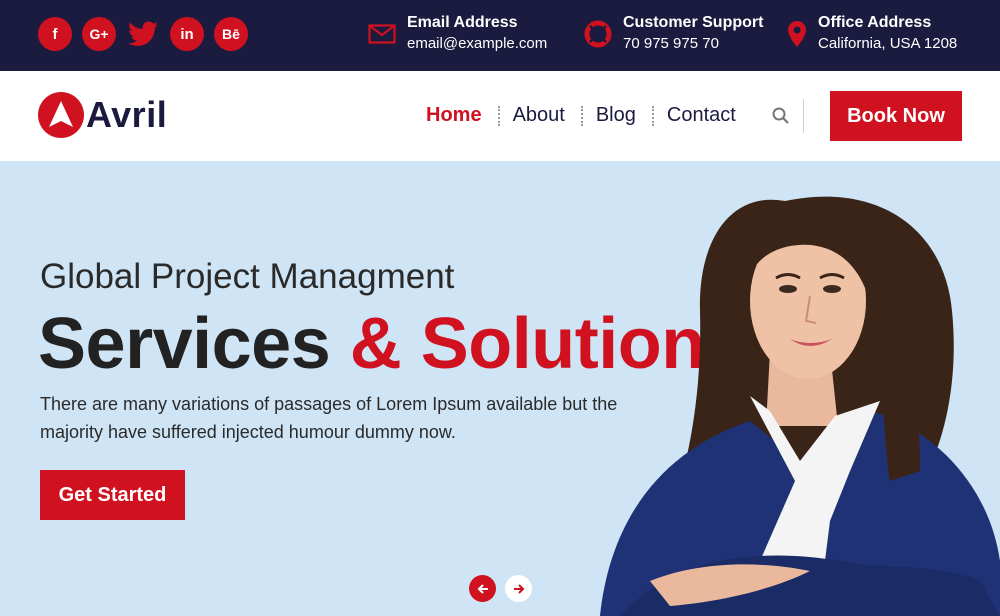 This screenshot has width=1000, height=616. I want to click on main-navbar: Avril Home About Blog Contact Book Now, so click(500, 116).